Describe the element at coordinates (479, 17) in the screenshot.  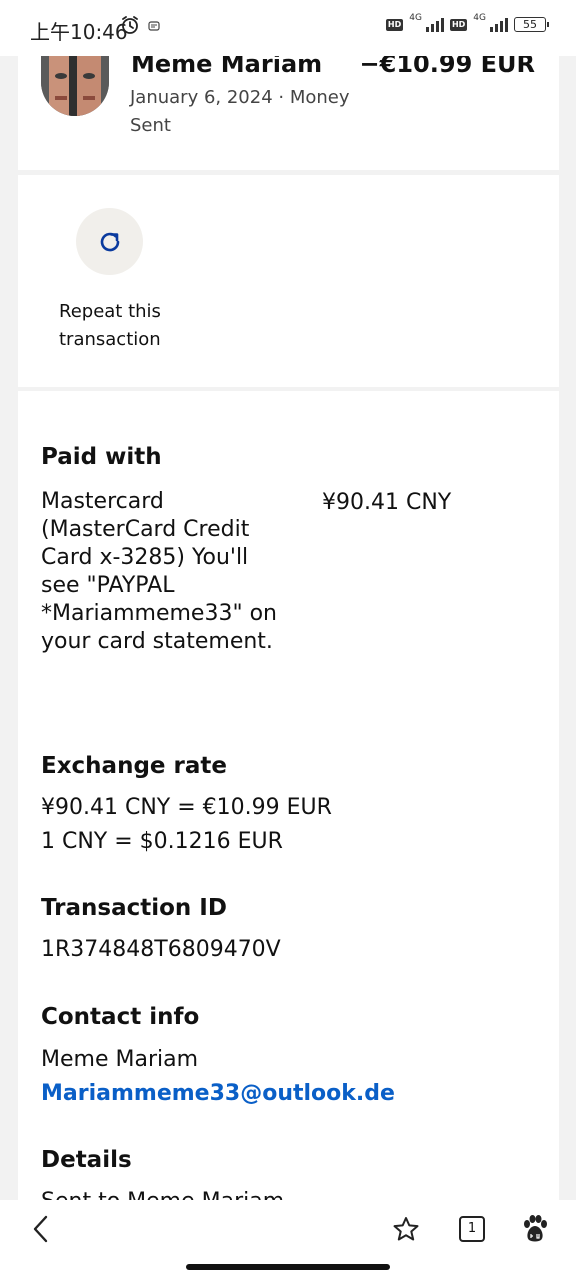
I see `network-label-2: 4G` at that location.